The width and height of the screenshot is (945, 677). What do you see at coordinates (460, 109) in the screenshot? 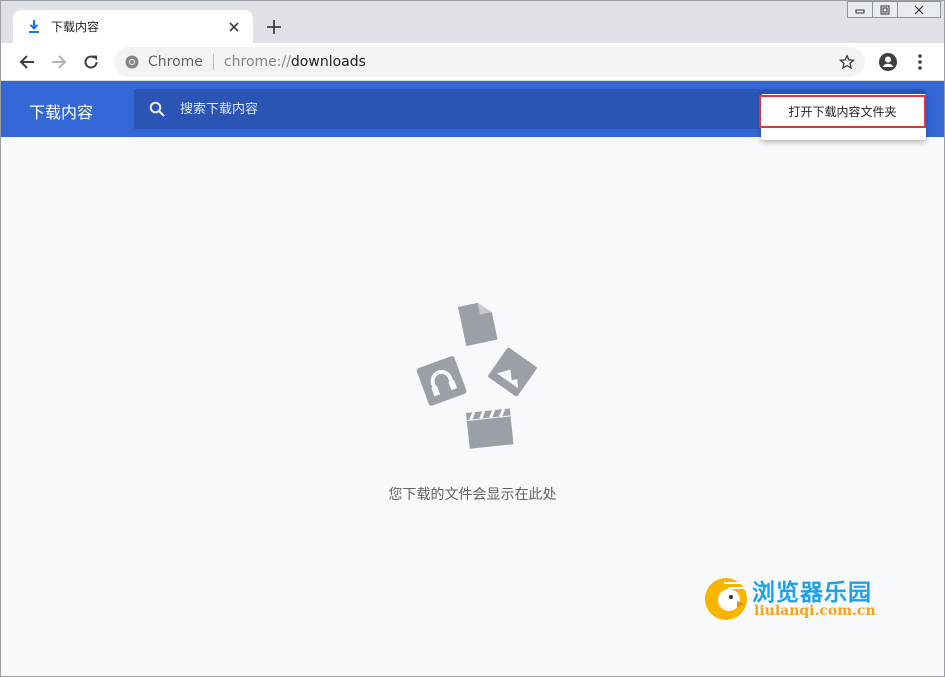
I see `search-input` at bounding box center [460, 109].